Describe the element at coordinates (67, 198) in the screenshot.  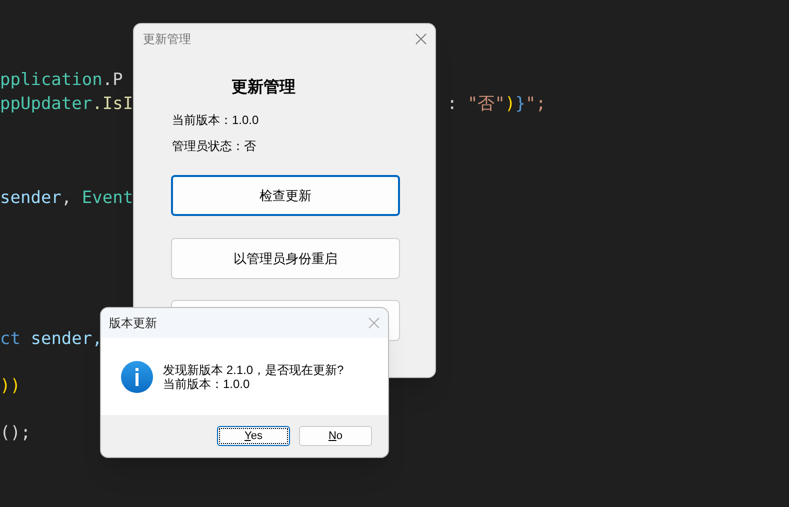
I see `code-line: sender, Event` at that location.